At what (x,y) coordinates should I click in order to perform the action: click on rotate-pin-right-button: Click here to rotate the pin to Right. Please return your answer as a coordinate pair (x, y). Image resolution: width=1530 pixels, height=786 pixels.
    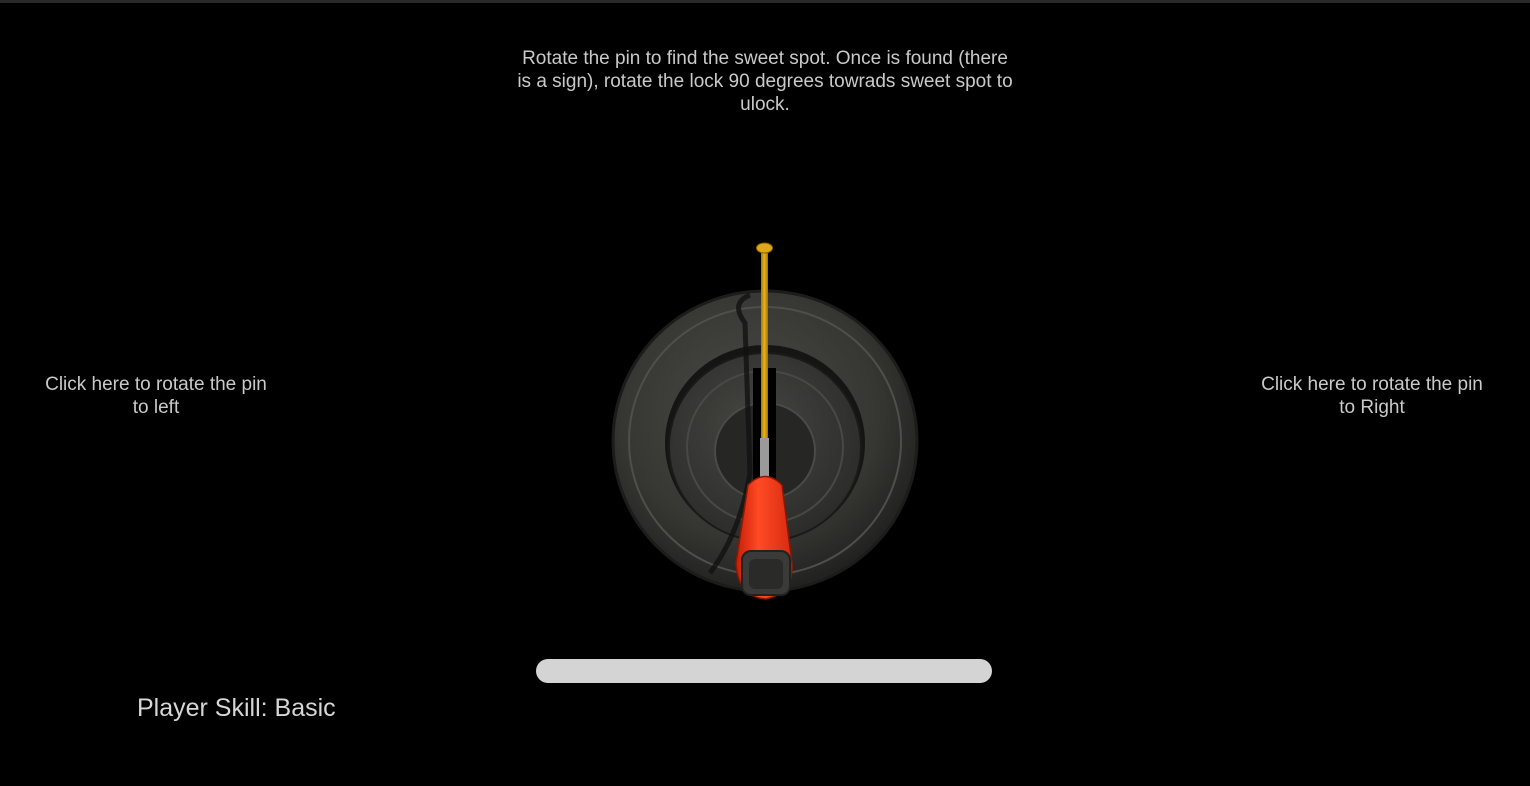
    Looking at the image, I should click on (1372, 396).